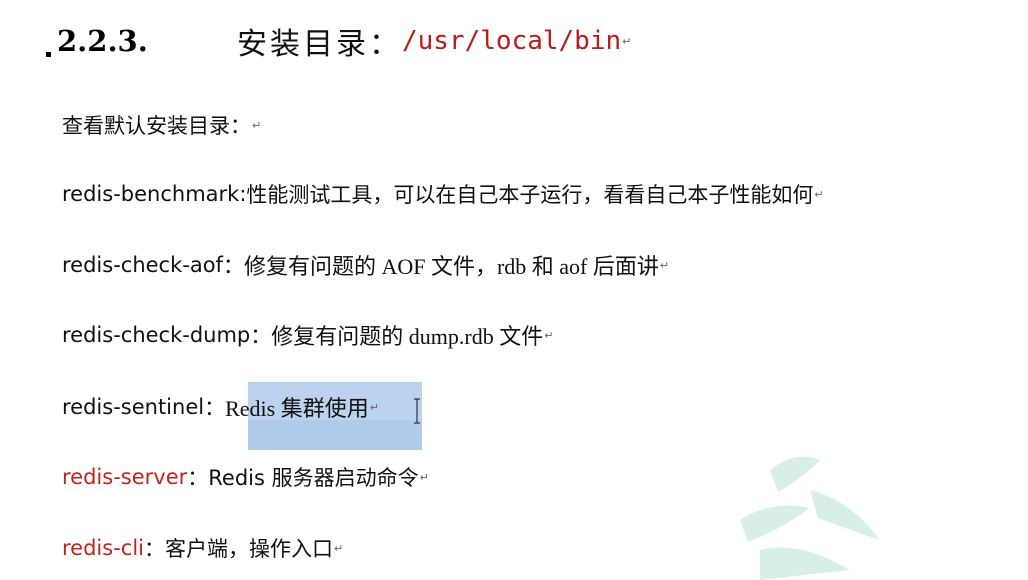  I want to click on command-name: redis-sentinel, so click(133, 407).